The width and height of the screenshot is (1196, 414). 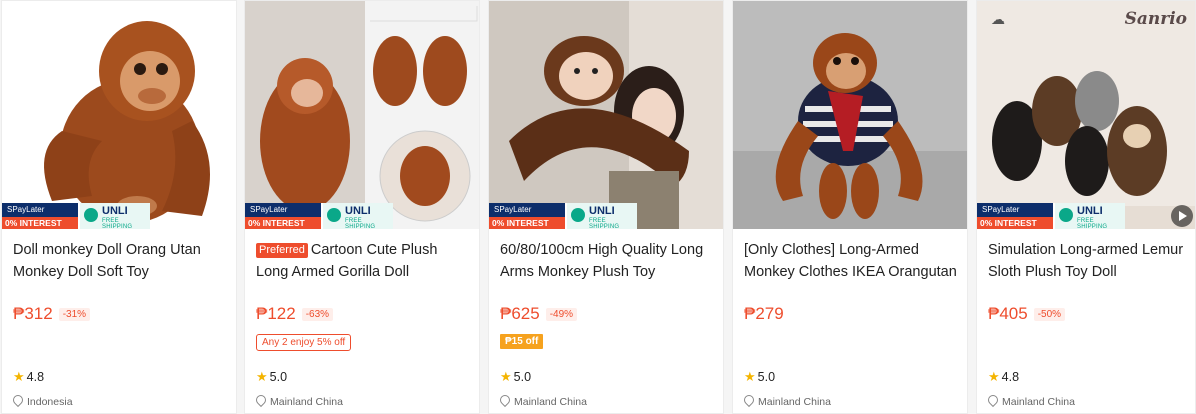 What do you see at coordinates (561, 314) in the screenshot?
I see `discount-badge: -49%` at bounding box center [561, 314].